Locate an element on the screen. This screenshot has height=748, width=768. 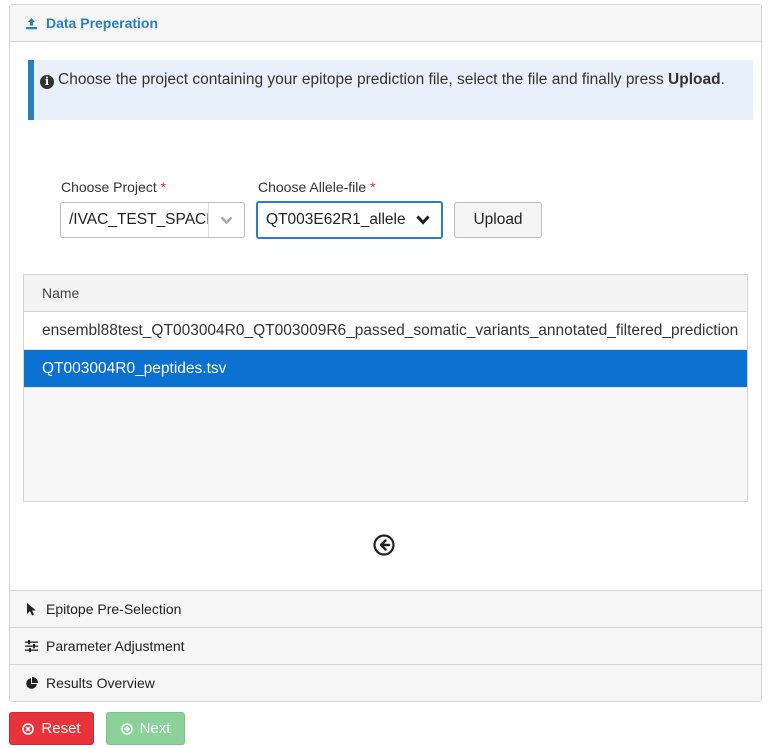
allele-file-select: QT003E62R1_allele is located at coordinates (349, 220).